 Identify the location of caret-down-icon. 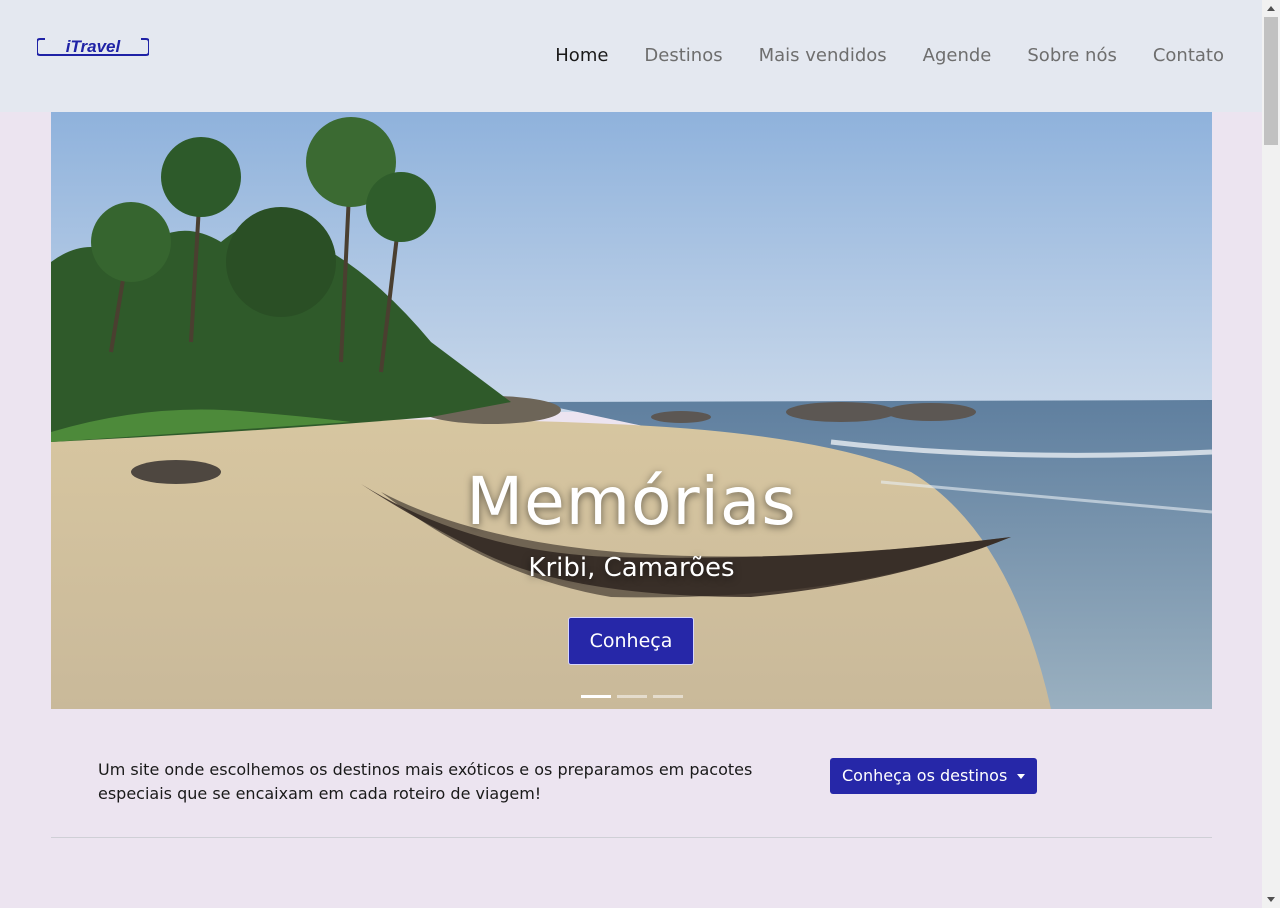
(1021, 776).